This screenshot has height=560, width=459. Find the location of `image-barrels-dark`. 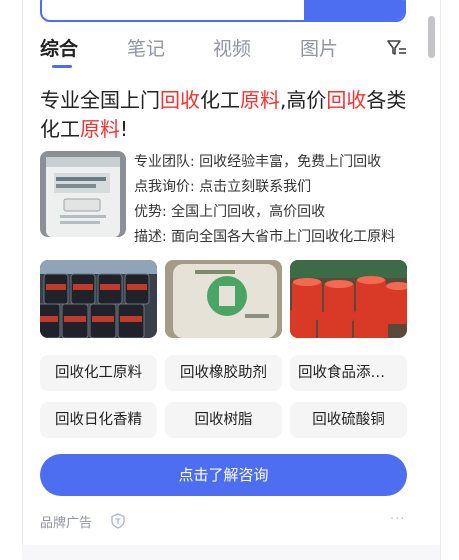

image-barrels-dark is located at coordinates (98, 299).